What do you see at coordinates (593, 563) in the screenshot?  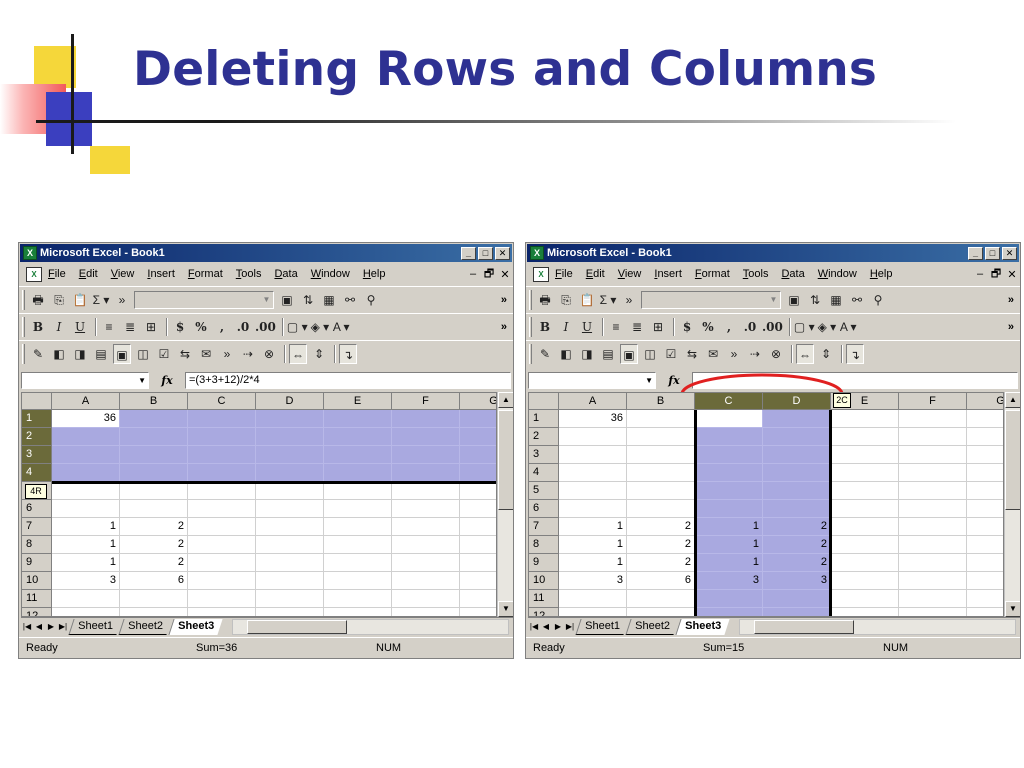 I see `cell-a9: 1` at bounding box center [593, 563].